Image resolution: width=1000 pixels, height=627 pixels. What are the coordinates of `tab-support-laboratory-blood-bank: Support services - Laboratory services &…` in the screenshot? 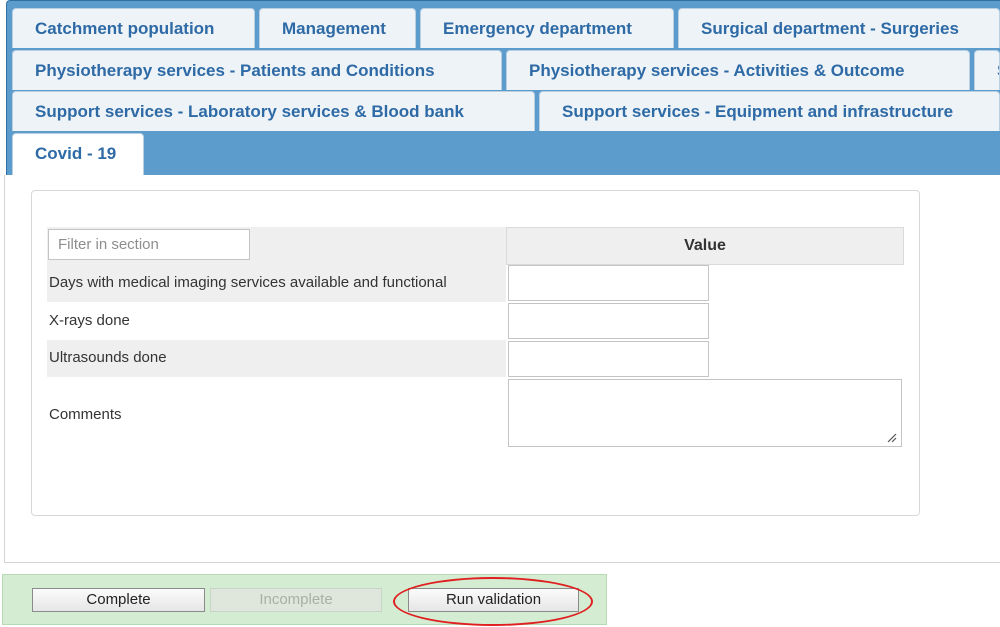 It's located at (273, 111).